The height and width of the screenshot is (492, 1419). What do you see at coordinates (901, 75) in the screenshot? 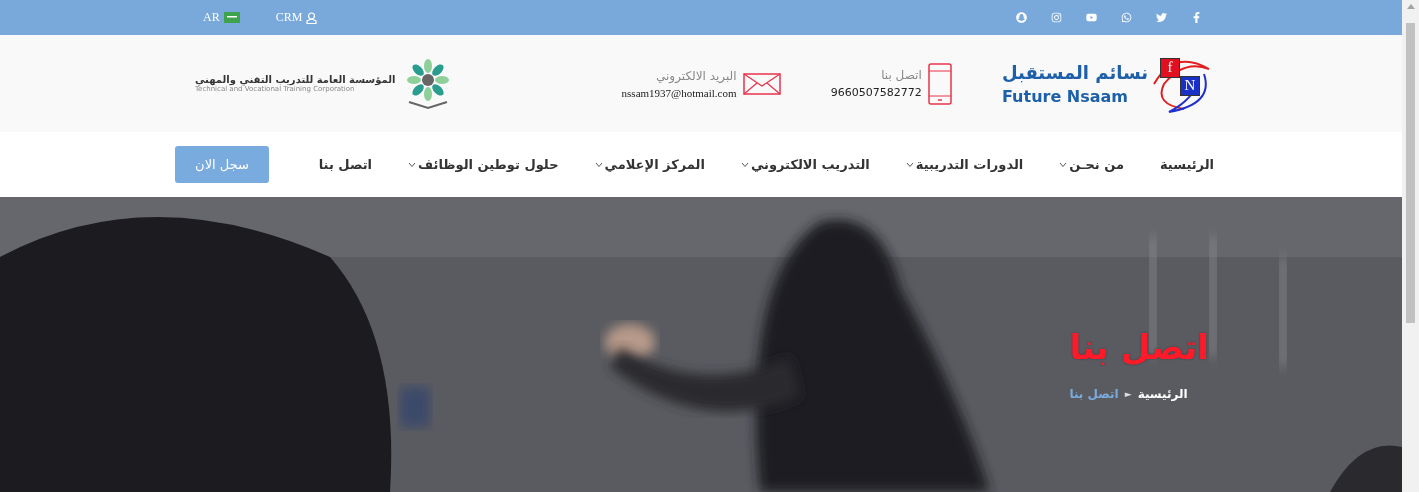
I see `phone-label: اتصل بنا` at bounding box center [901, 75].